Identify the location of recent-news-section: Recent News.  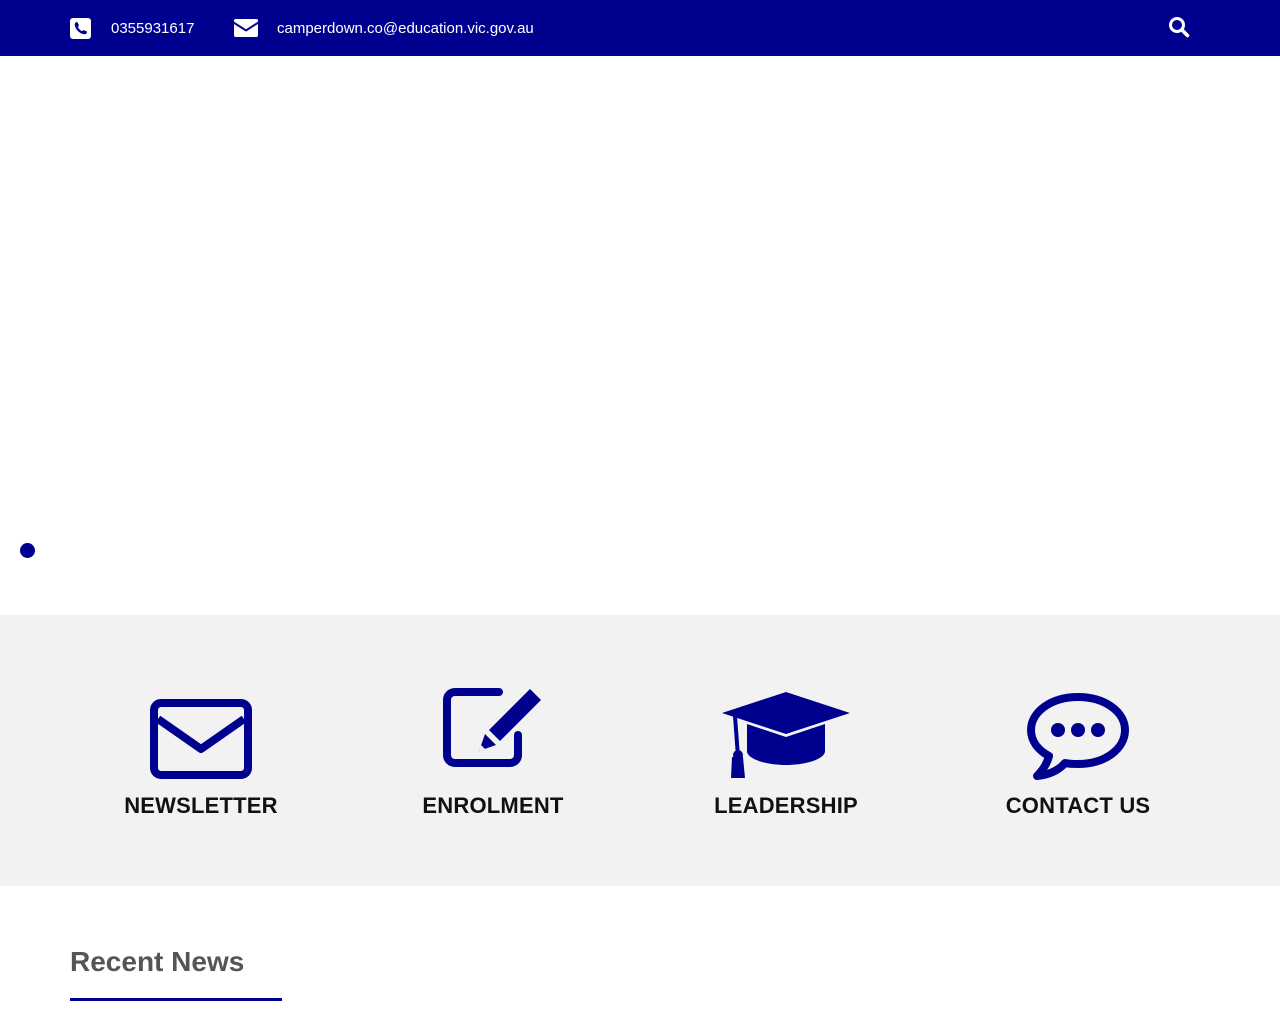
(176, 972).